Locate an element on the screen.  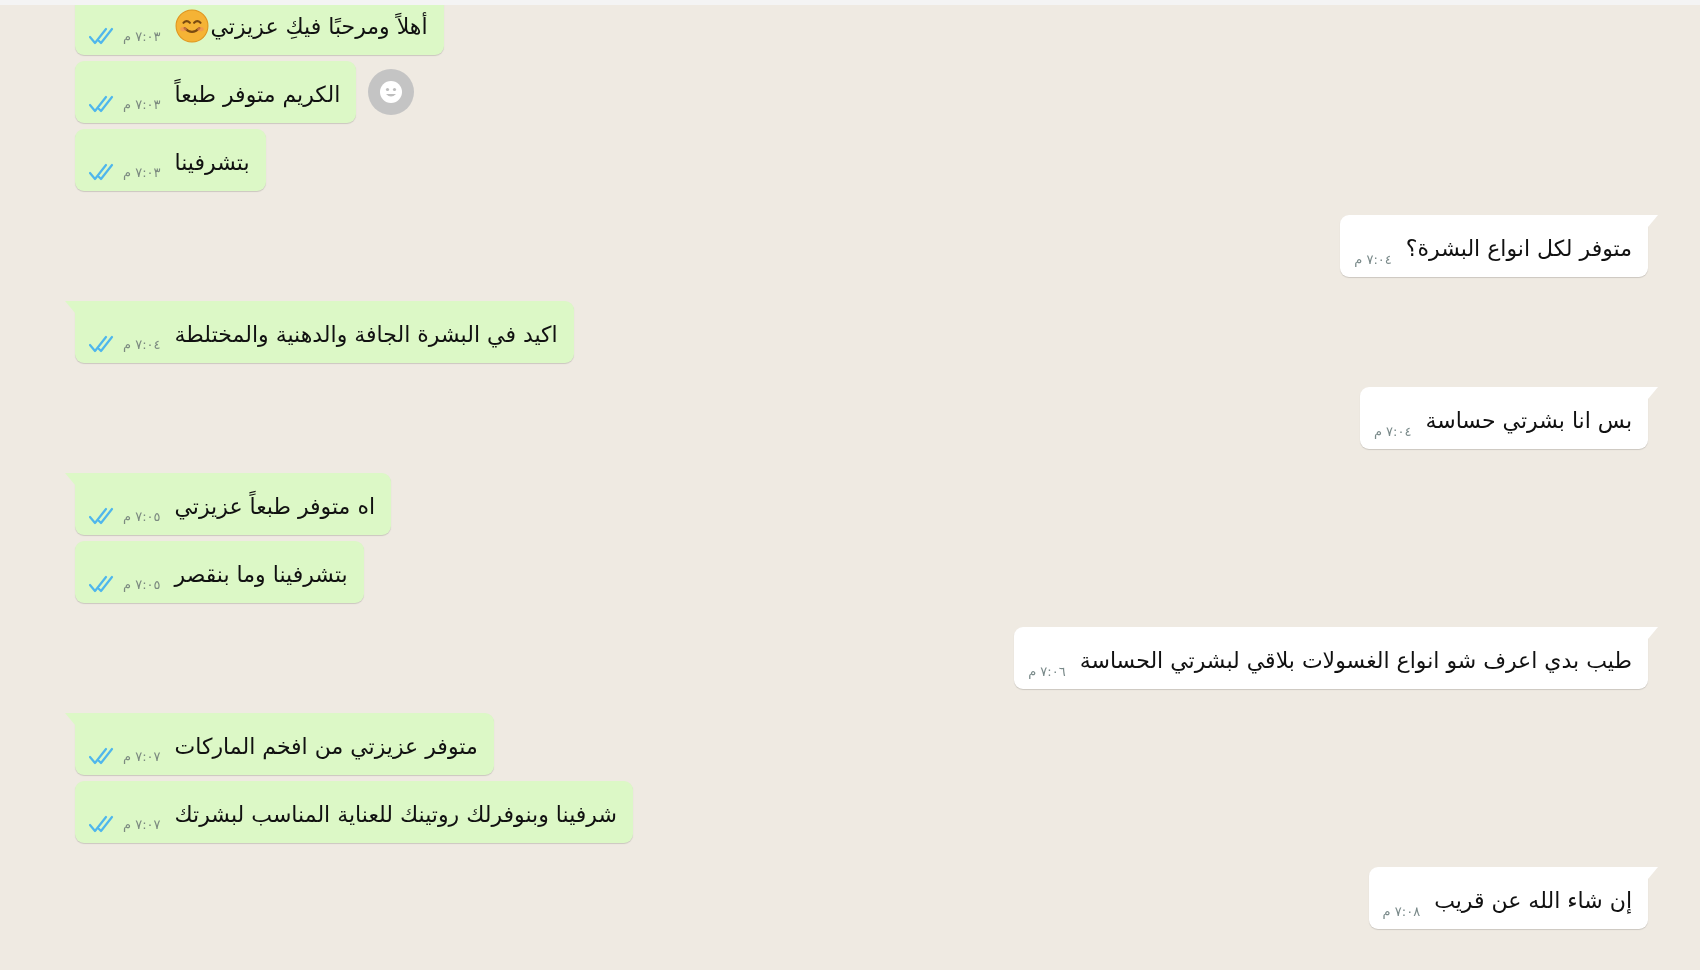
message-text: اكيد في البشرة الجافة والدهنية والمختلطة is located at coordinates (366, 334).